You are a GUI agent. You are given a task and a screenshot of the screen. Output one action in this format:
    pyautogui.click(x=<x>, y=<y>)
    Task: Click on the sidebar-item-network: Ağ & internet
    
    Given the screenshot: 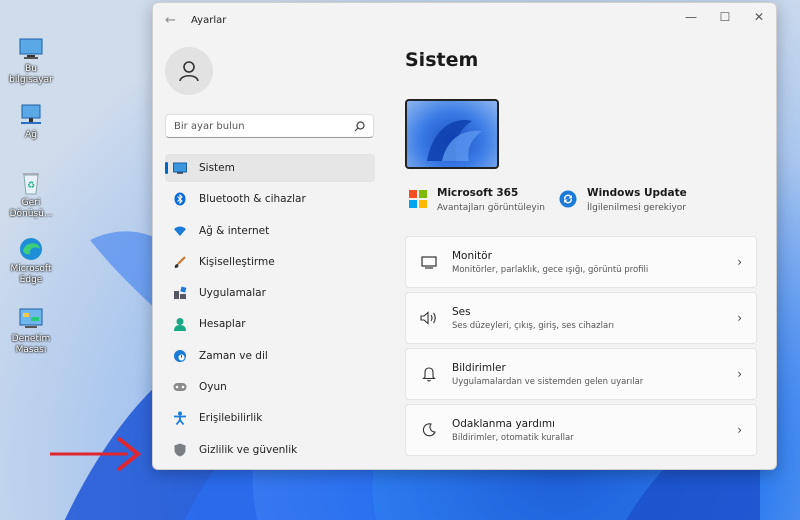 What is the action you would take?
    pyautogui.click(x=270, y=231)
    